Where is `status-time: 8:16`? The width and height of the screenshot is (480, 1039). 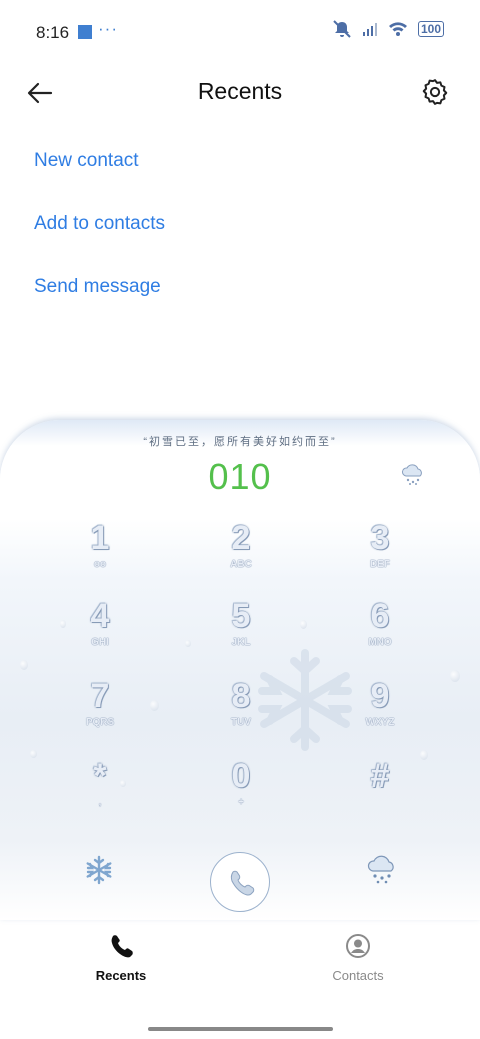
status-time: 8:16 is located at coordinates (53, 32).